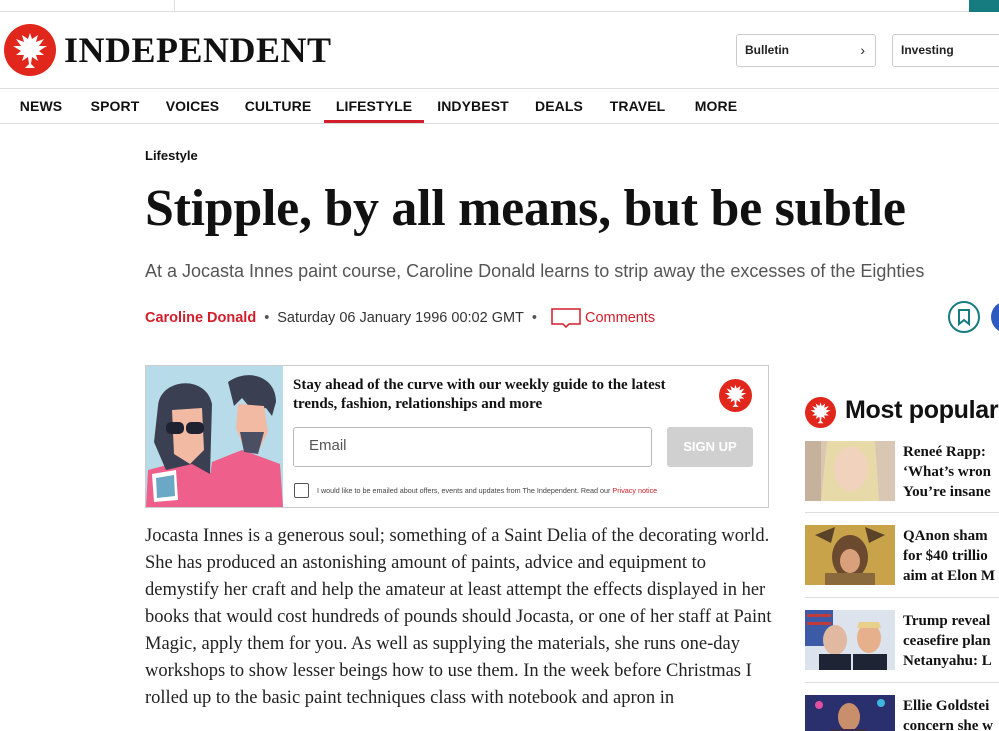 The image size is (999, 731). I want to click on bookmark-button, so click(964, 317).